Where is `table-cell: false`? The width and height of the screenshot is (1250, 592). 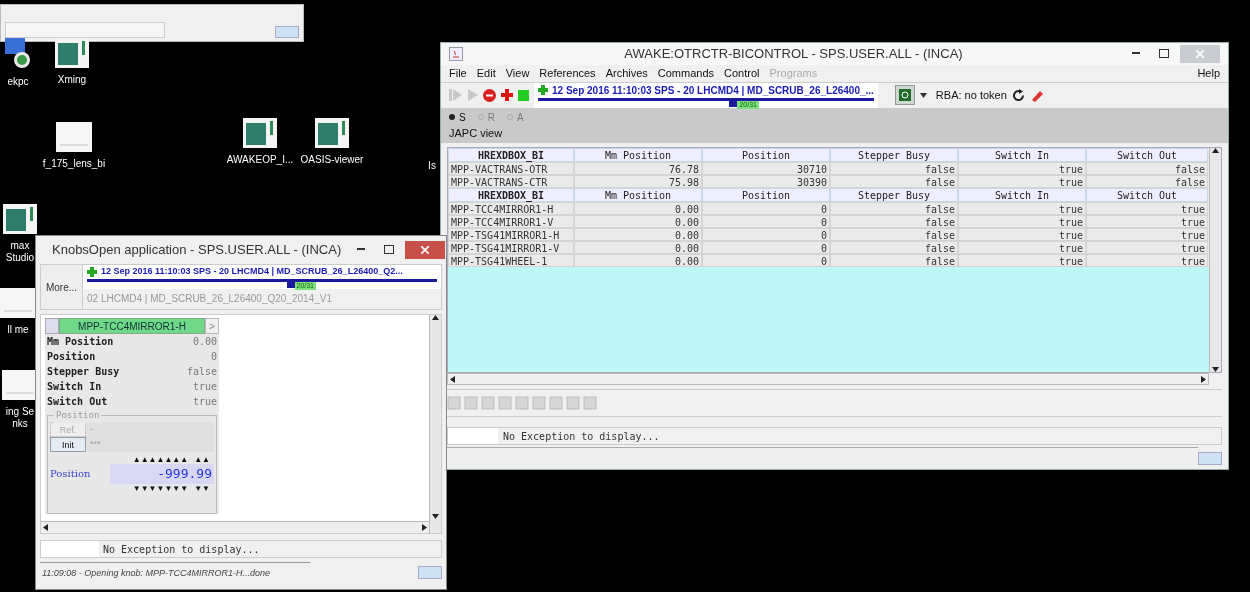 table-cell: false is located at coordinates (894, 208).